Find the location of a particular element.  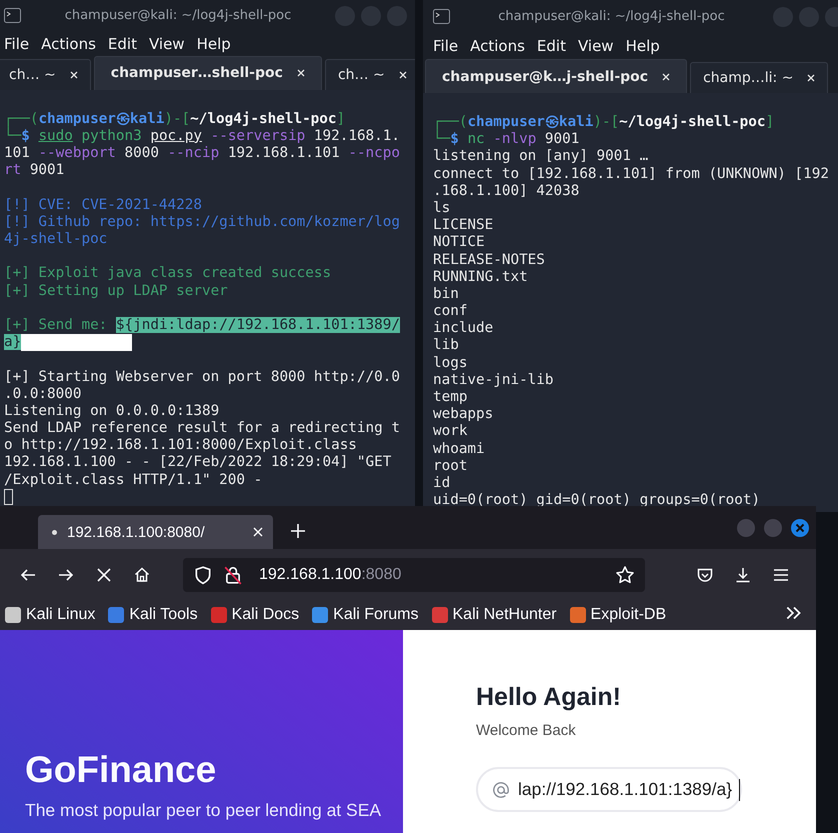

browser-tab: 192.168.1.100:8080/ is located at coordinates (155, 532).